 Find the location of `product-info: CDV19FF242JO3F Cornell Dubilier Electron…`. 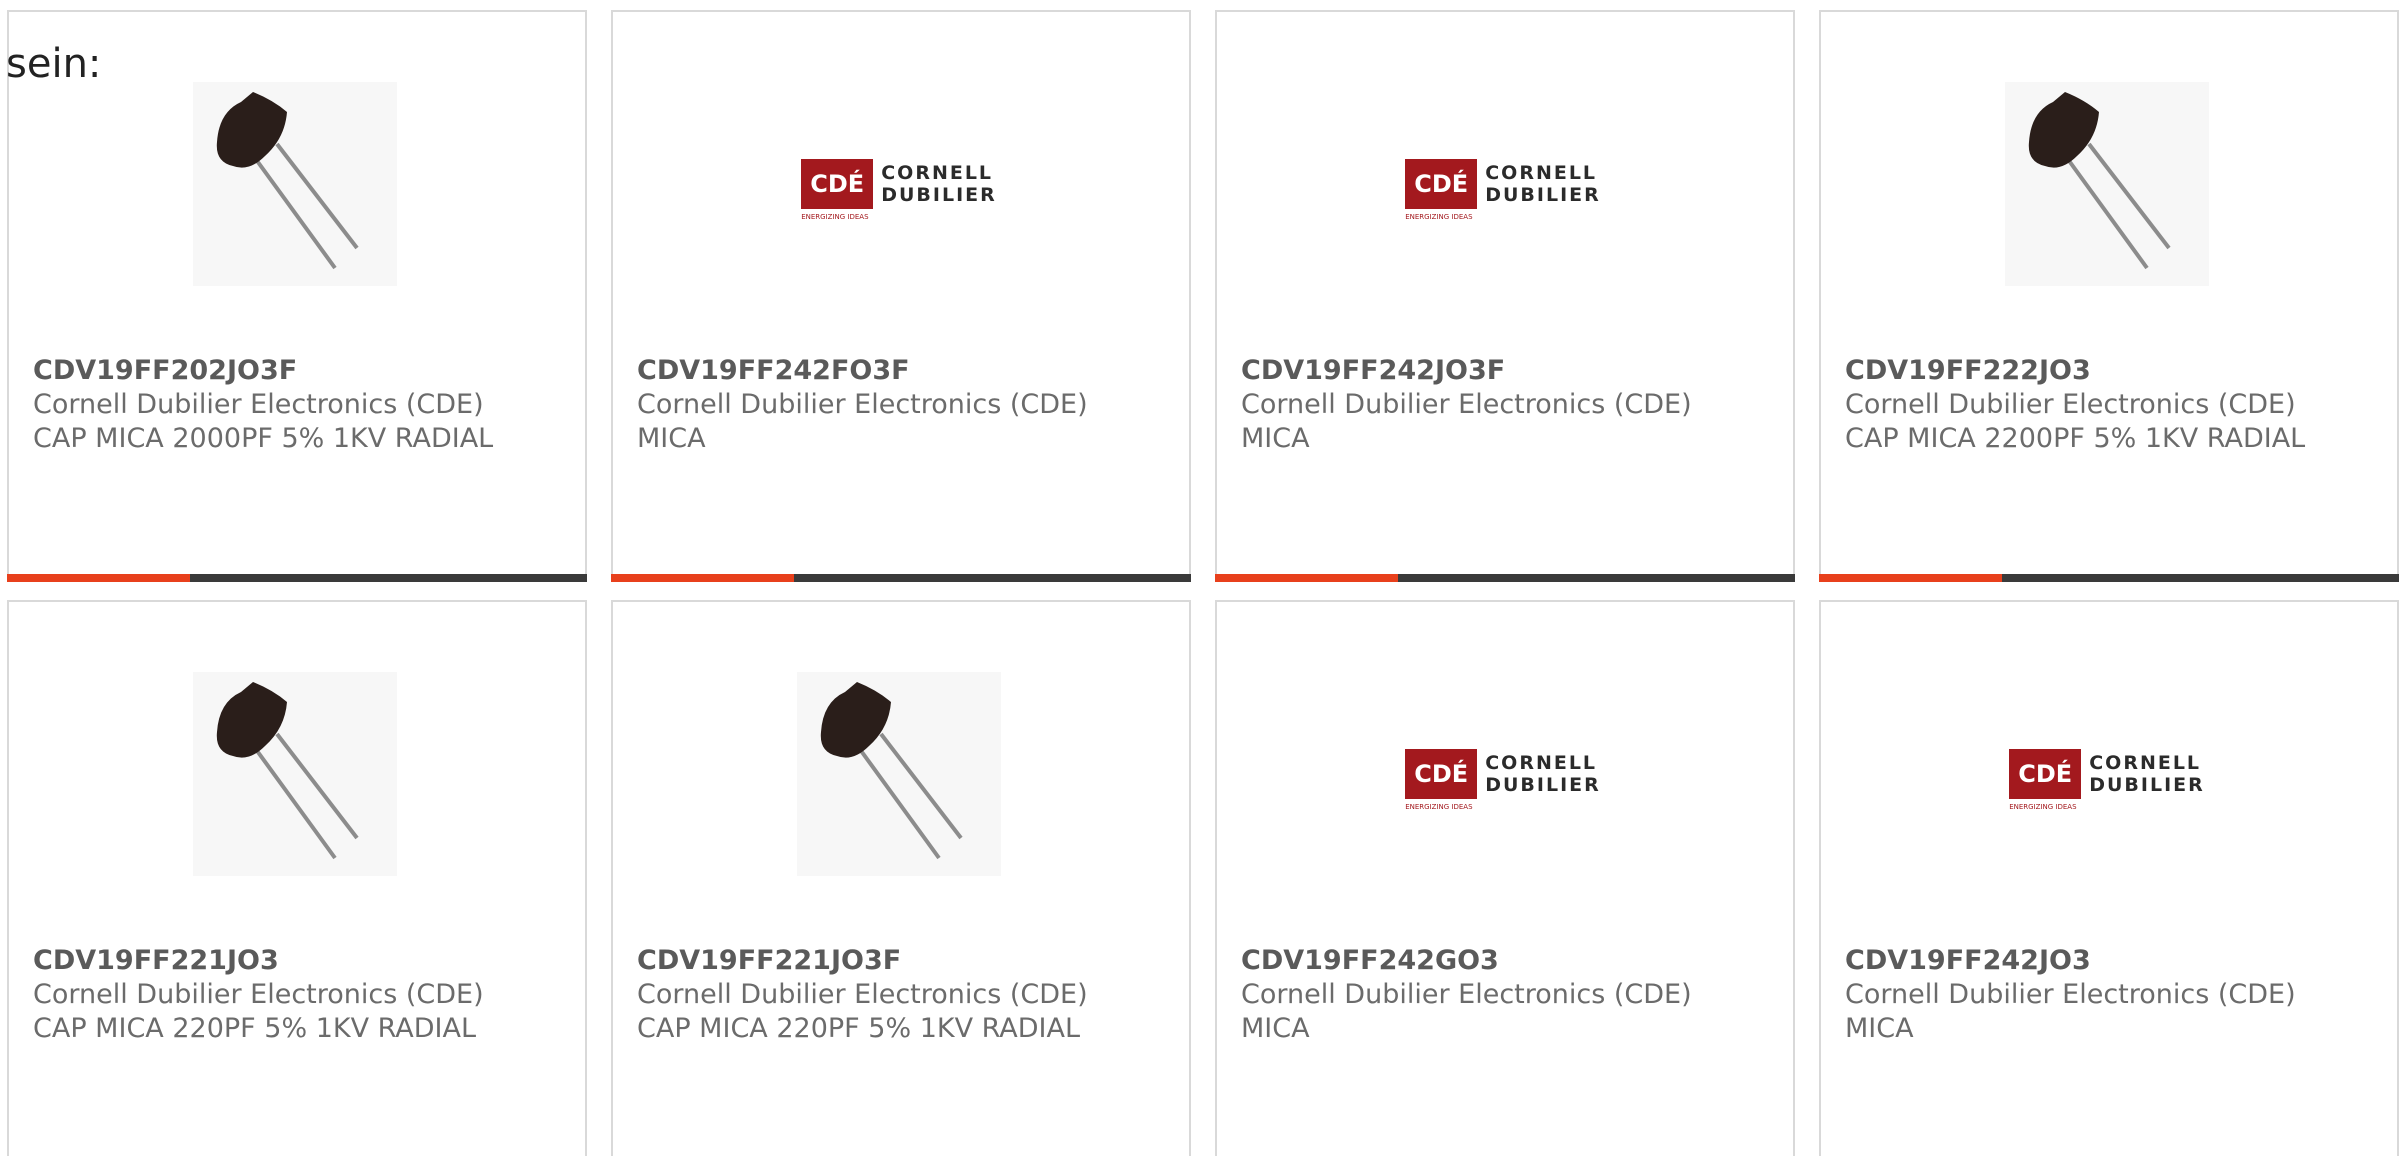

product-info: CDV19FF242JO3F Cornell Dubilier Electron… is located at coordinates (1506, 405).